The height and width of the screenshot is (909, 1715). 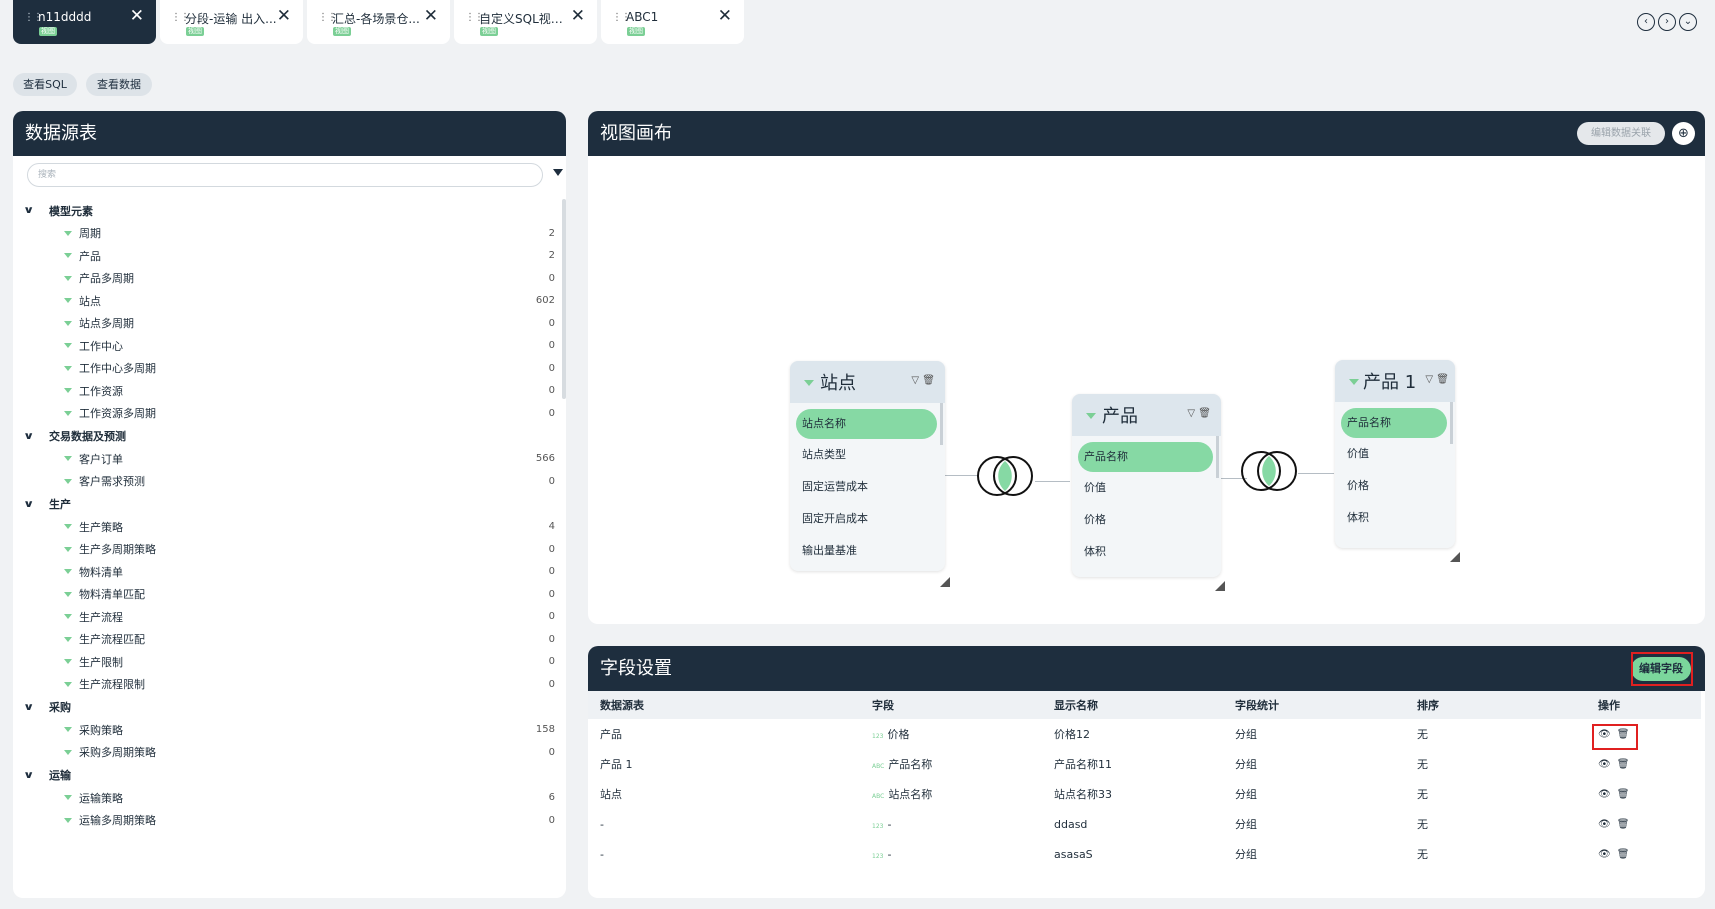 I want to click on node-header: 站点 ▽ 🗑, so click(x=867, y=382).